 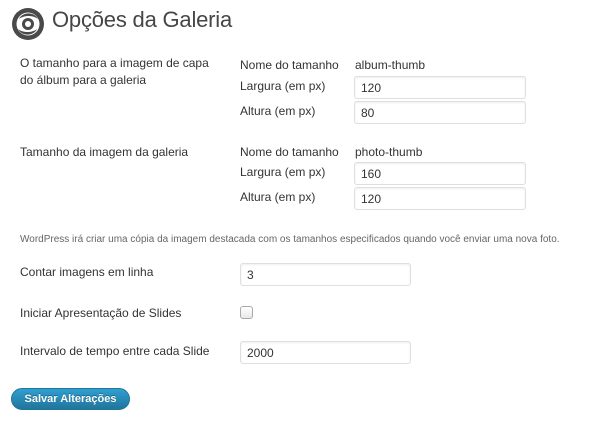 What do you see at coordinates (87, 272) in the screenshot?
I see `count-per-row-label: Contar imagens em linha` at bounding box center [87, 272].